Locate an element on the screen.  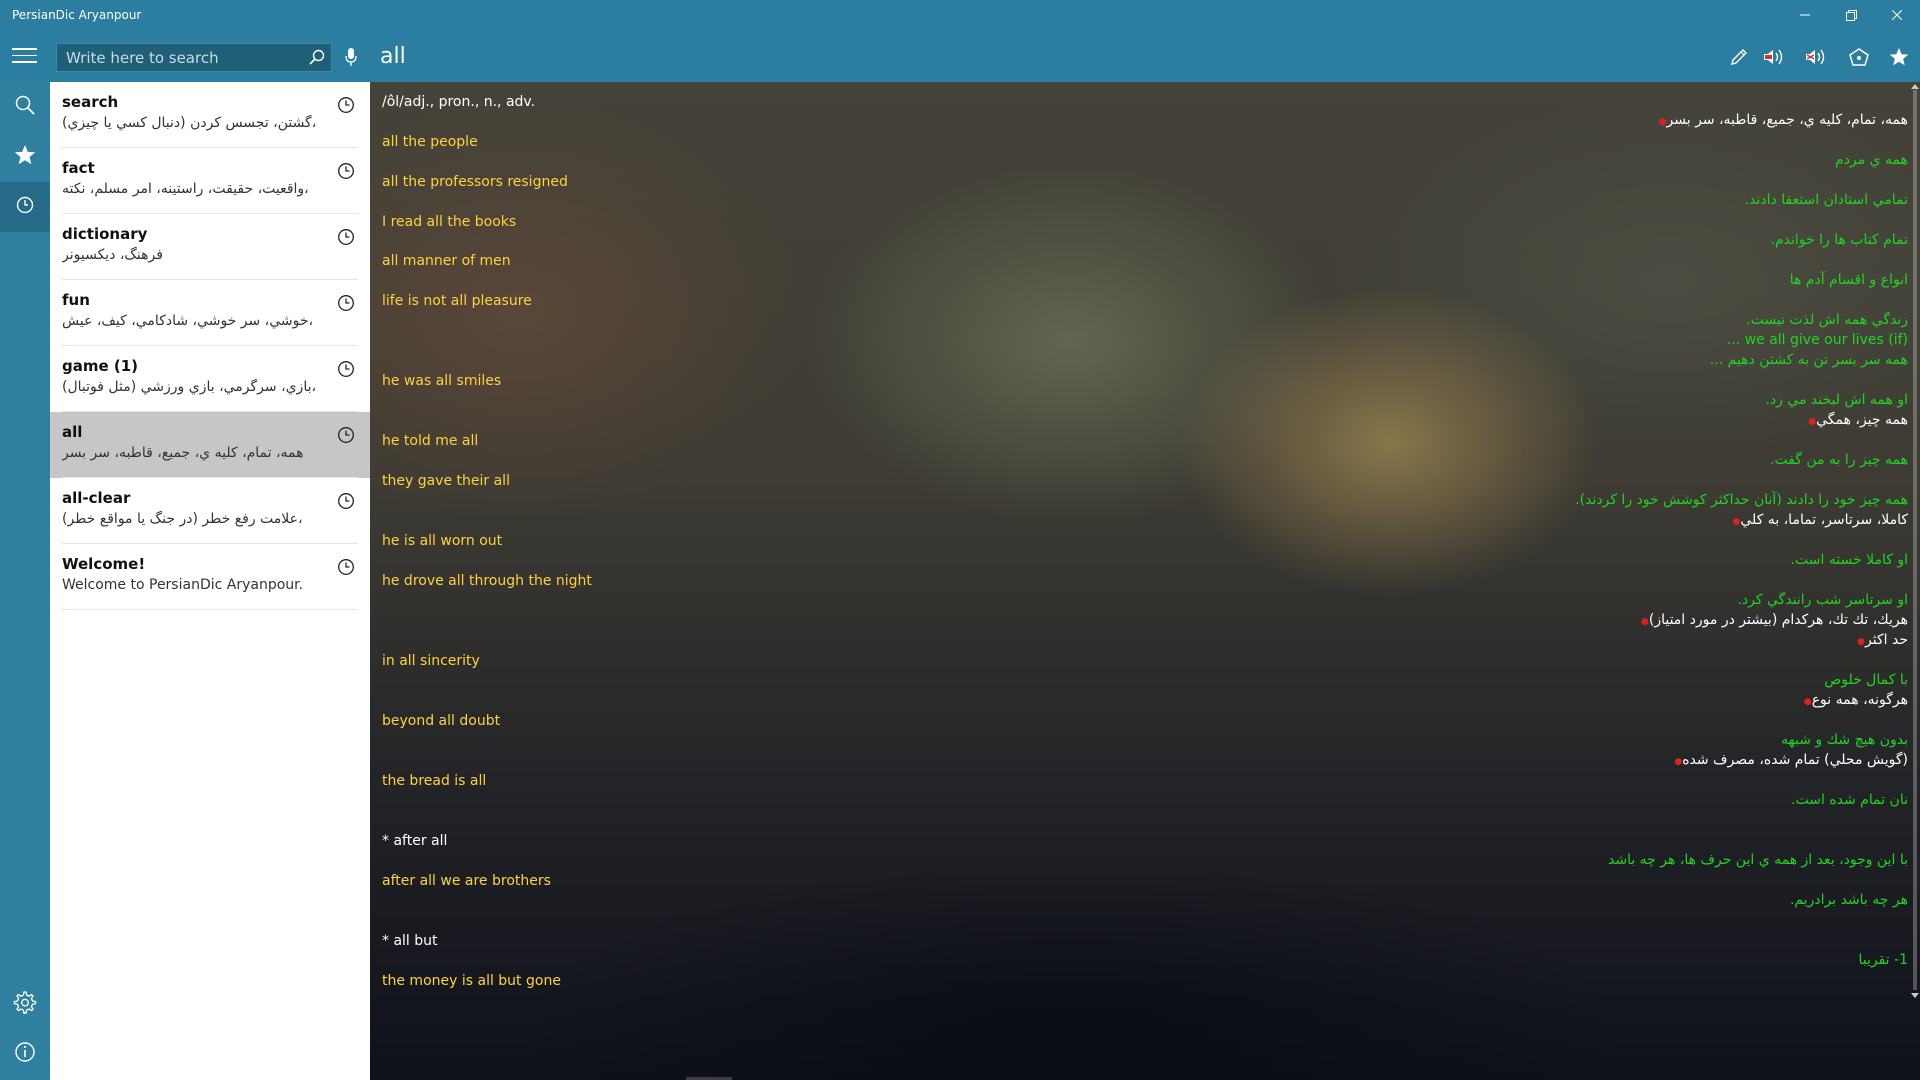
title-bar: PersianDic Aryanpour is located at coordinates (960, 15).